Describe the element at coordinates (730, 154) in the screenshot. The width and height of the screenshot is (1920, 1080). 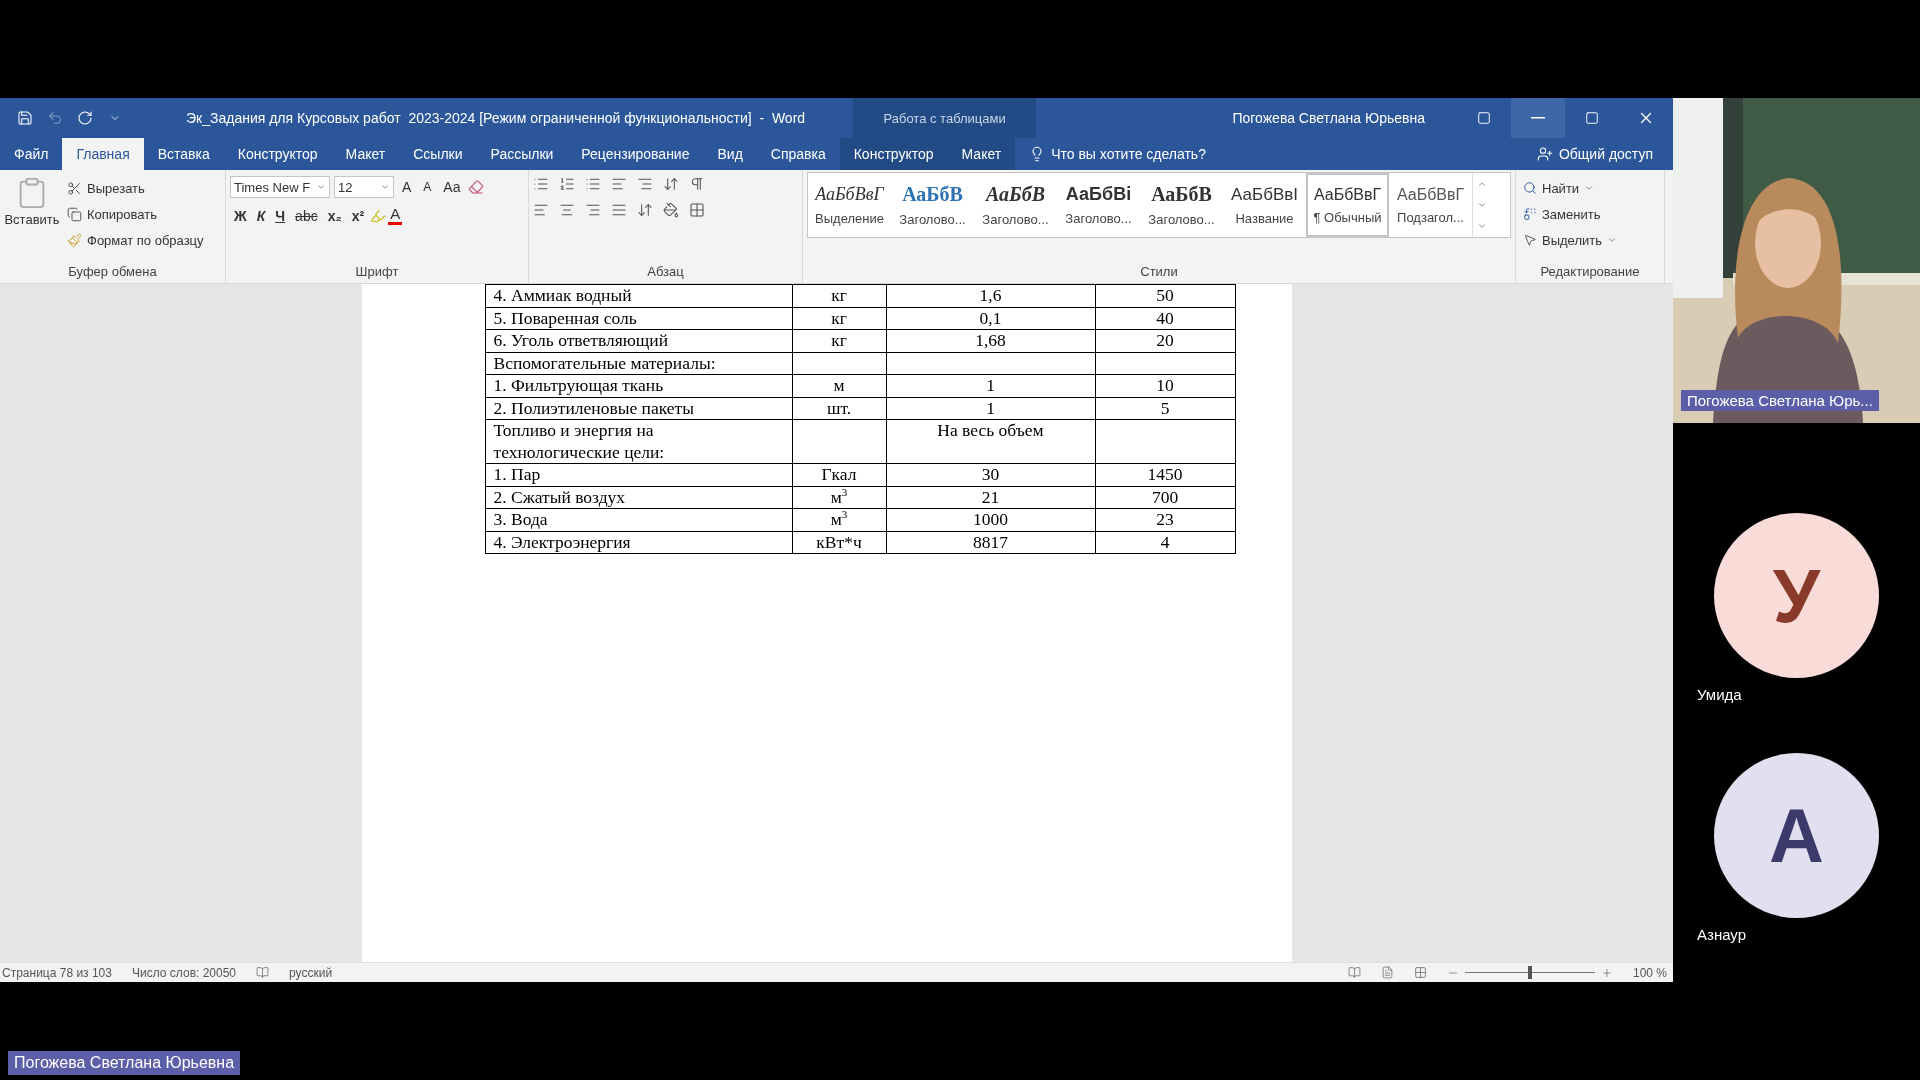
I see `ribbon-tab: Вид` at that location.